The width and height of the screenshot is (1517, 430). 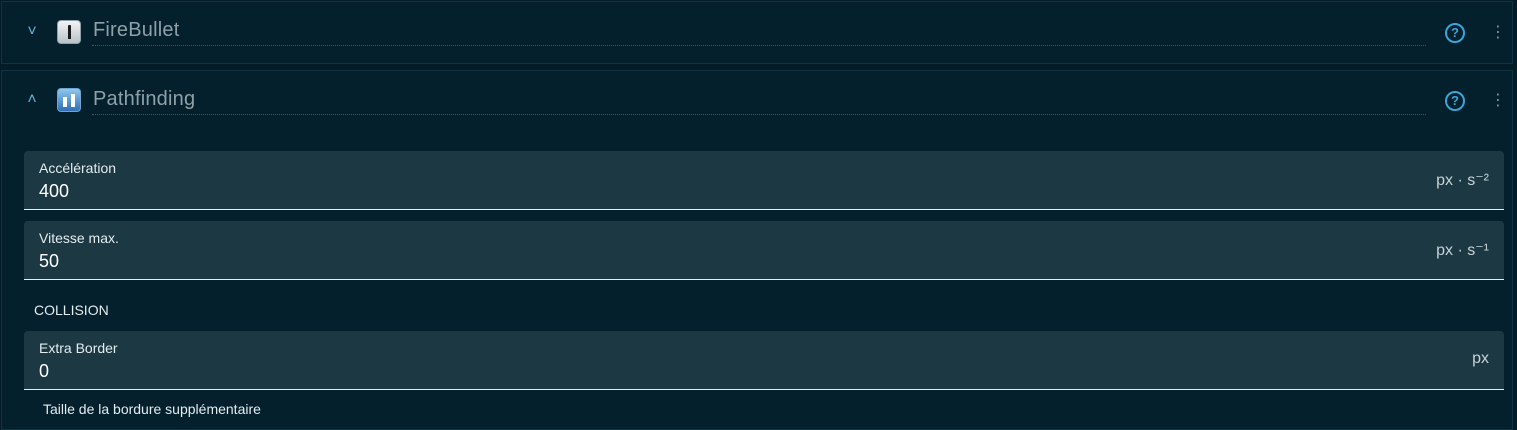 What do you see at coordinates (764, 360) in the screenshot?
I see `extra-border-field: Extra Border 0 px` at bounding box center [764, 360].